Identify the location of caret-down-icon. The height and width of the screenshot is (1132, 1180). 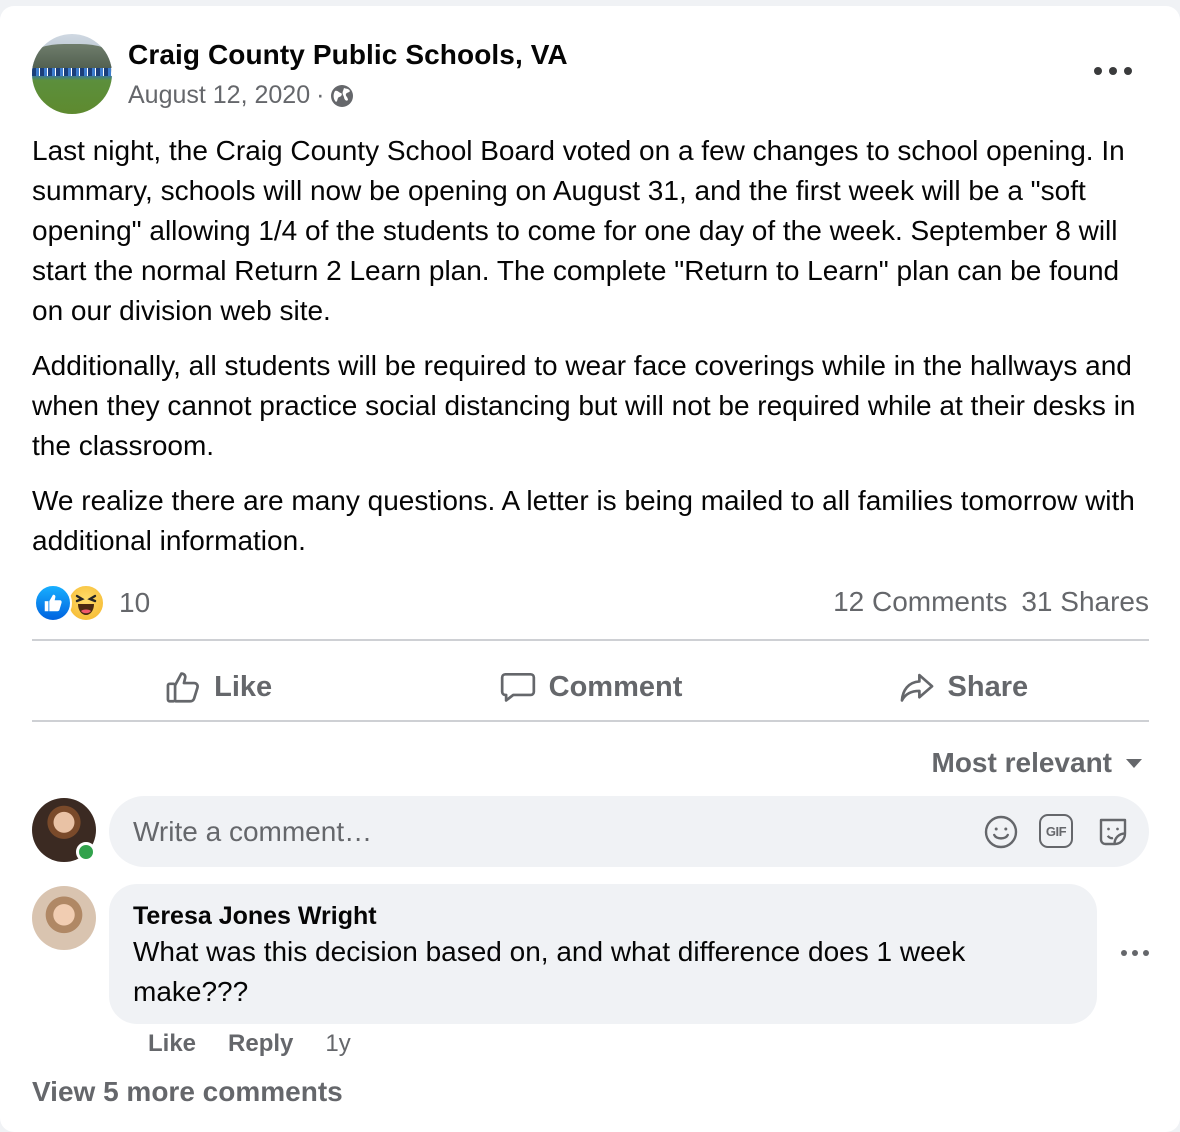
(1134, 763).